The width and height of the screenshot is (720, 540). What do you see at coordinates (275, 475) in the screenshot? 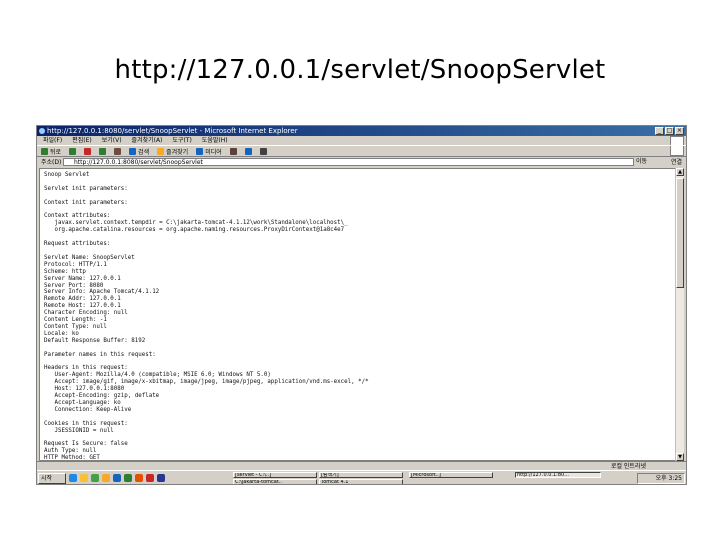
I see `taskbar-item: [servlet - C:\..]` at bounding box center [275, 475].